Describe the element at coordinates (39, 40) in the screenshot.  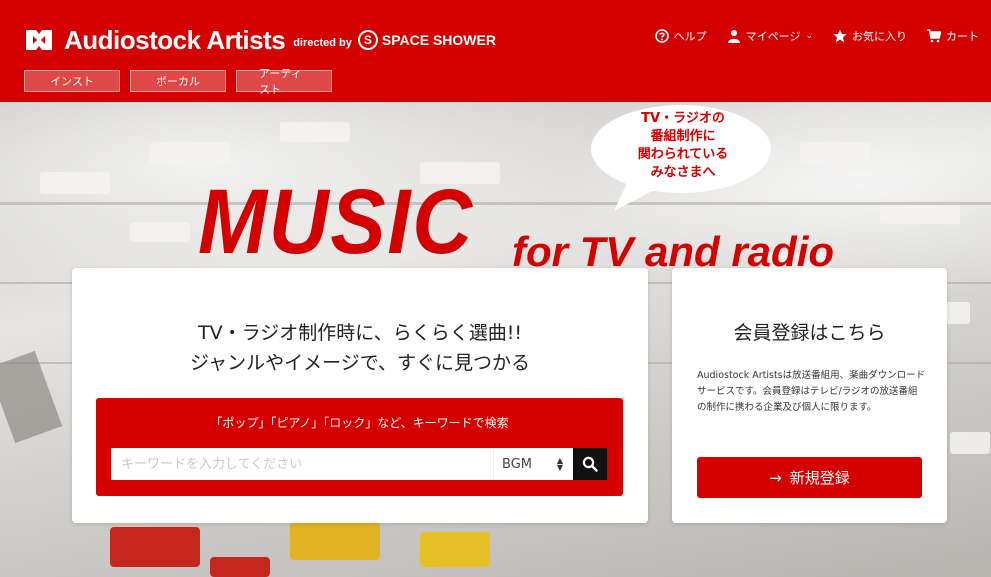
I see `logo-mark-icon` at that location.